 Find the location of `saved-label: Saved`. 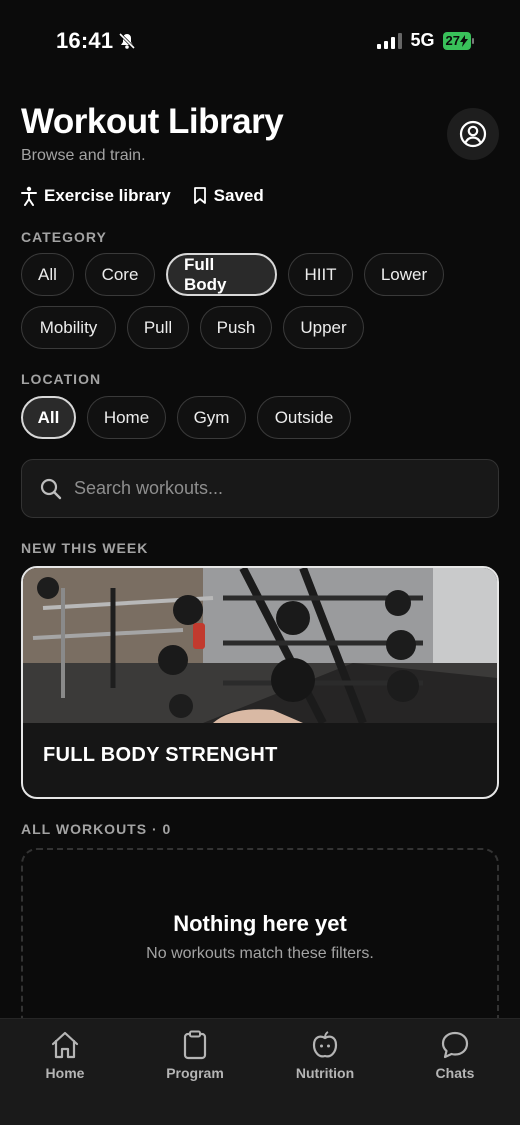

saved-label: Saved is located at coordinates (238, 195).